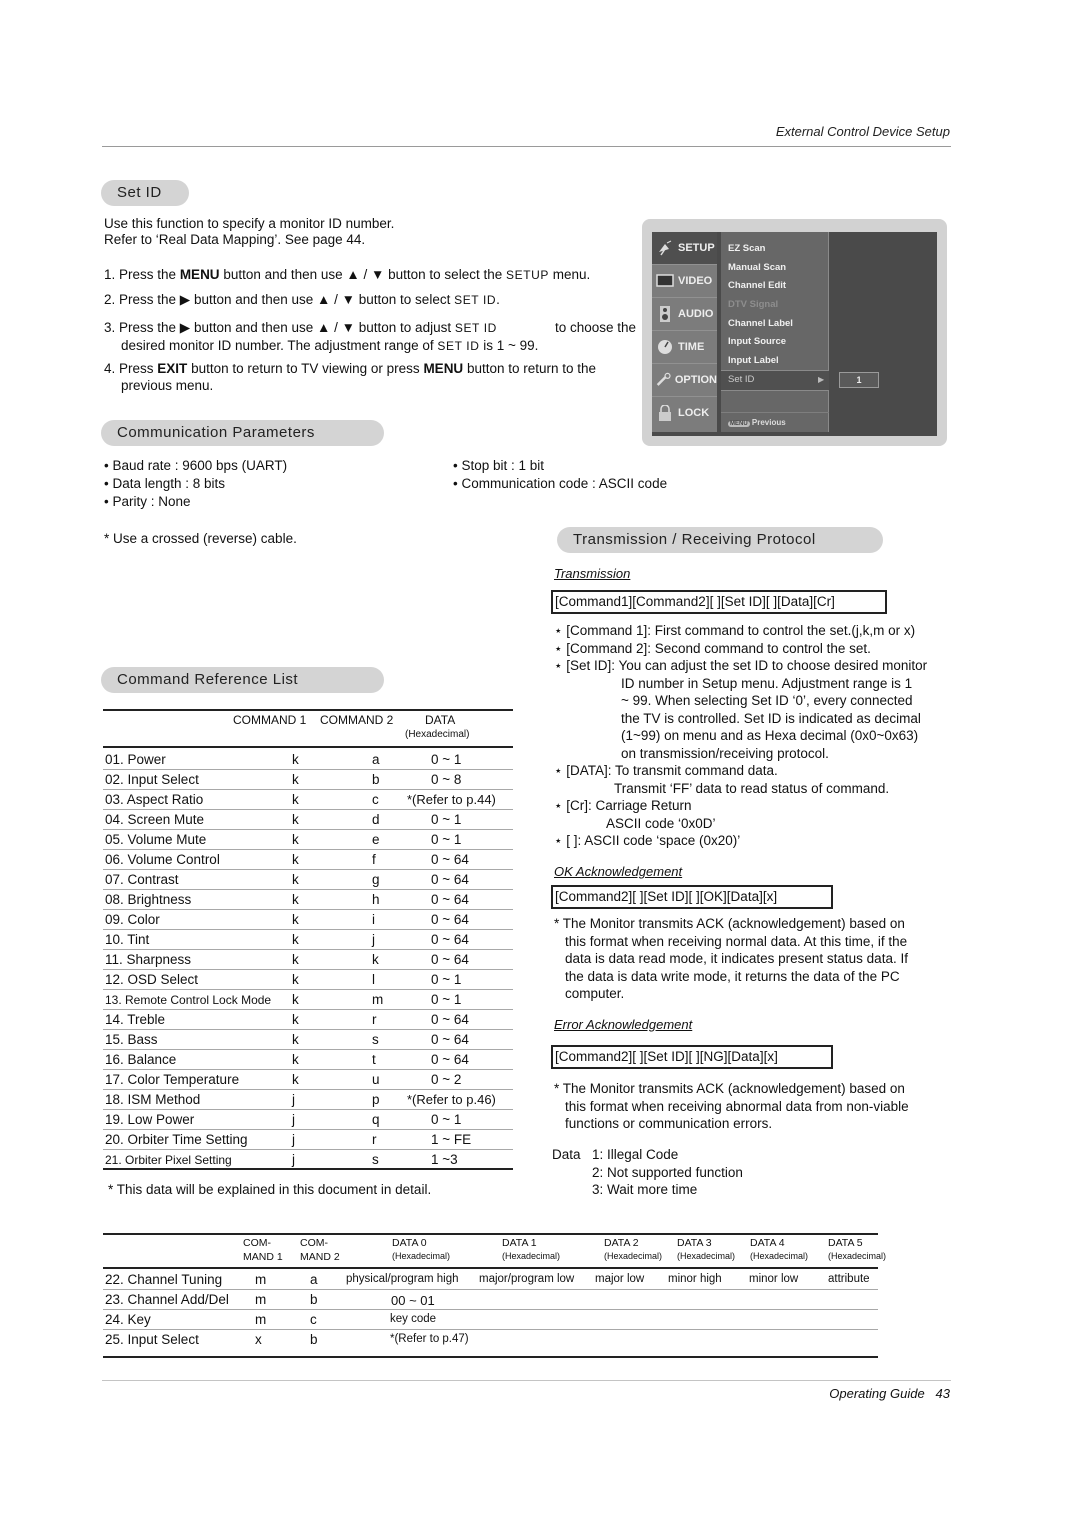  What do you see at coordinates (684, 332) in the screenshot?
I see `osd-tab-column: SETUP VIDEO AUDIO TIME OPTION LOCK` at bounding box center [684, 332].